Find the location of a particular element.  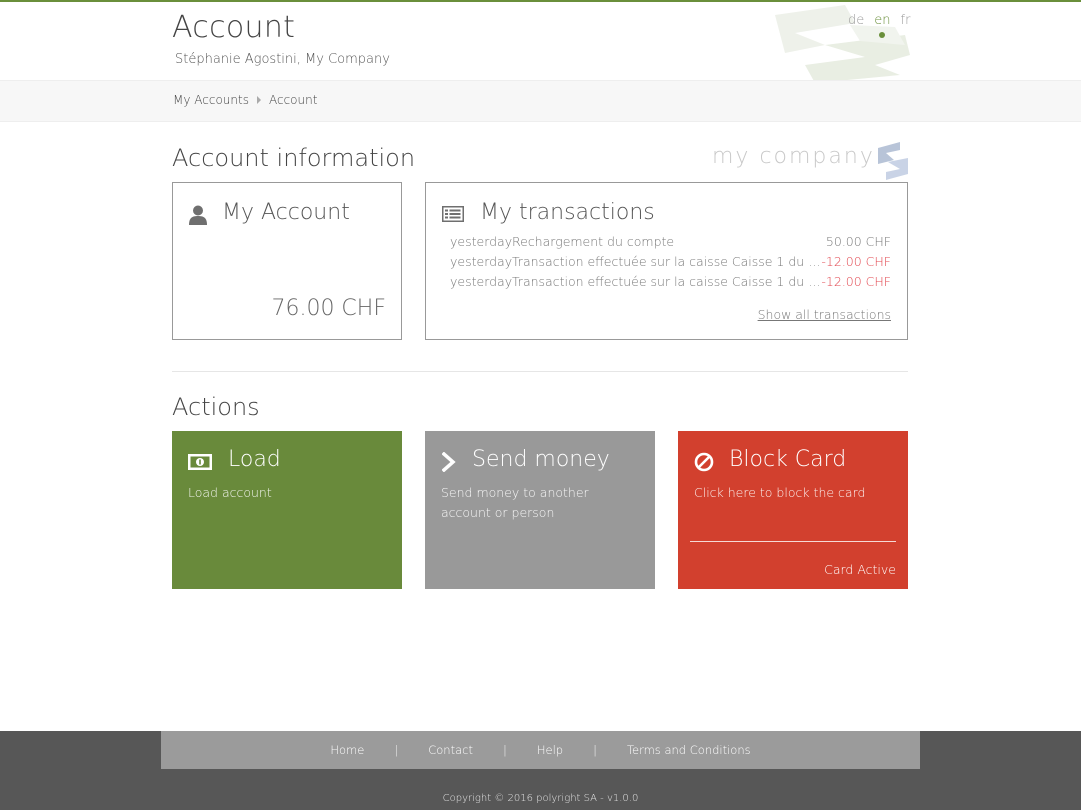

breadcrumb-separator-icon is located at coordinates (258, 100).